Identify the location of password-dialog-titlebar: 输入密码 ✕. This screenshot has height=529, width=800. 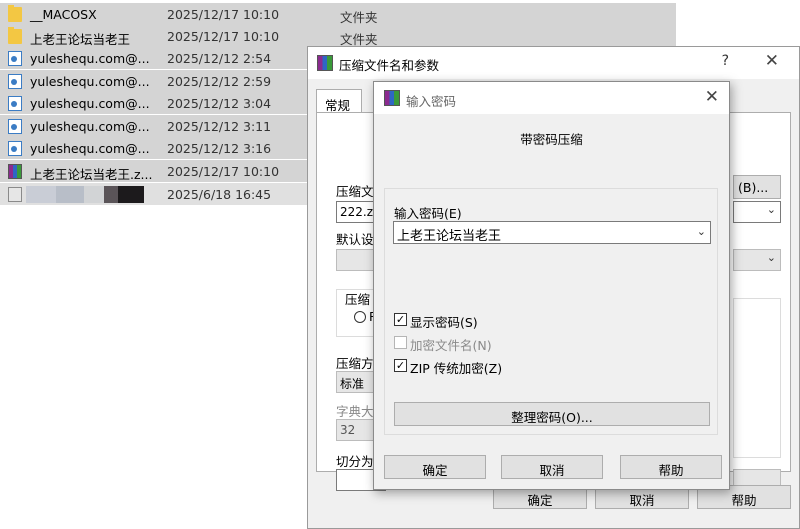
(551, 98).